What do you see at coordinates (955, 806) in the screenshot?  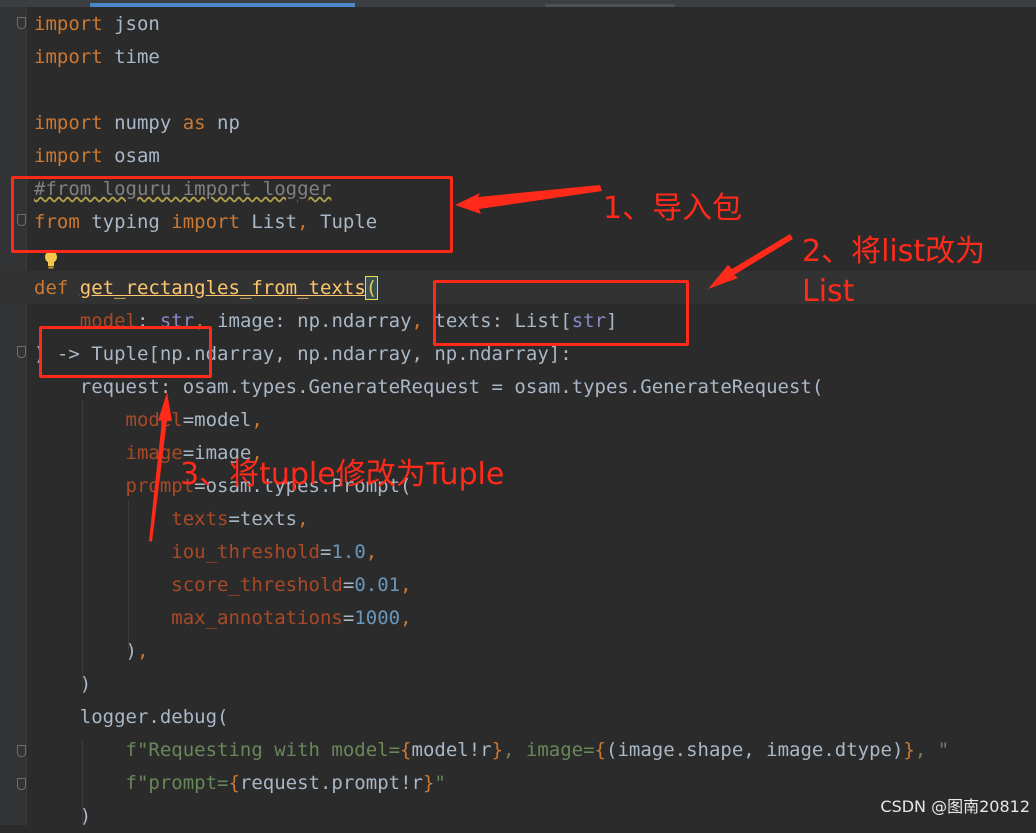 I see `watermark: CSDN @图南20812` at bounding box center [955, 806].